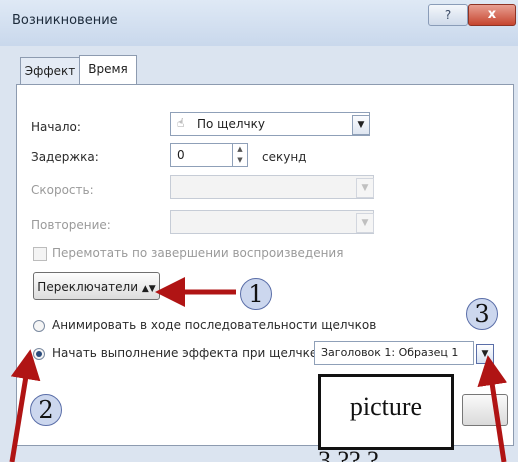  What do you see at coordinates (25, 405) in the screenshot?
I see `arrow-to-radio` at bounding box center [25, 405].